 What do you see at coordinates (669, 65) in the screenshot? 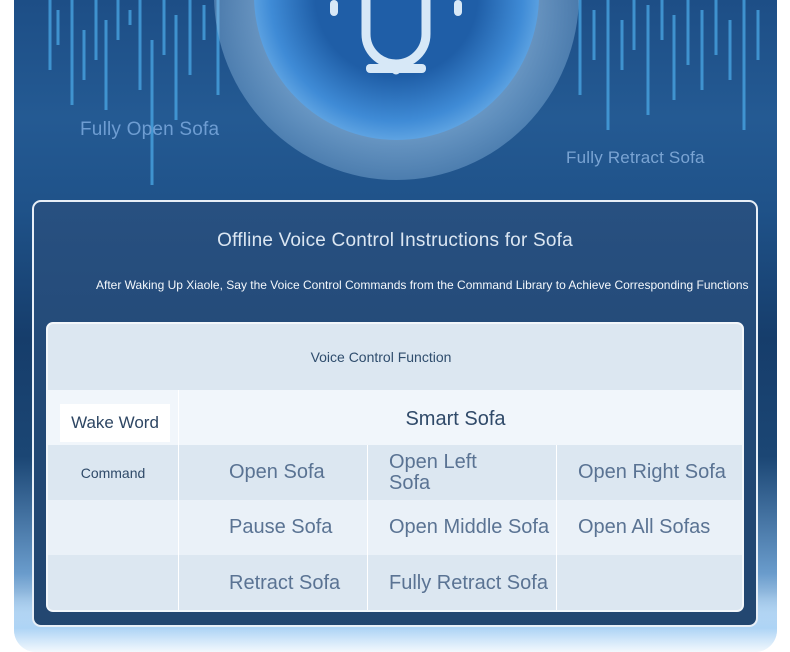
I see `digital-rain-right` at bounding box center [669, 65].